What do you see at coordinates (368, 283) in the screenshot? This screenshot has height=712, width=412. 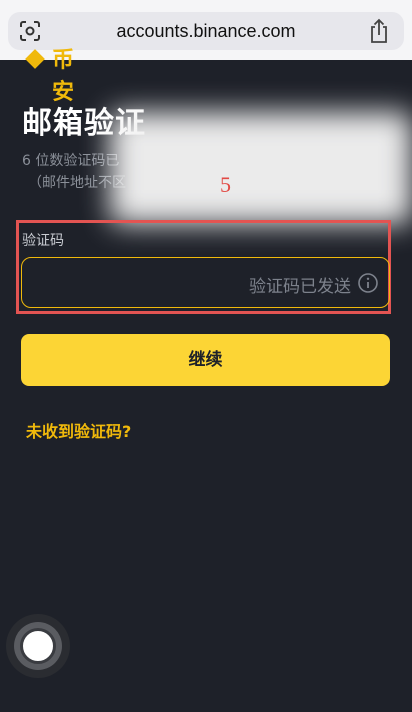 I see `info-icon` at bounding box center [368, 283].